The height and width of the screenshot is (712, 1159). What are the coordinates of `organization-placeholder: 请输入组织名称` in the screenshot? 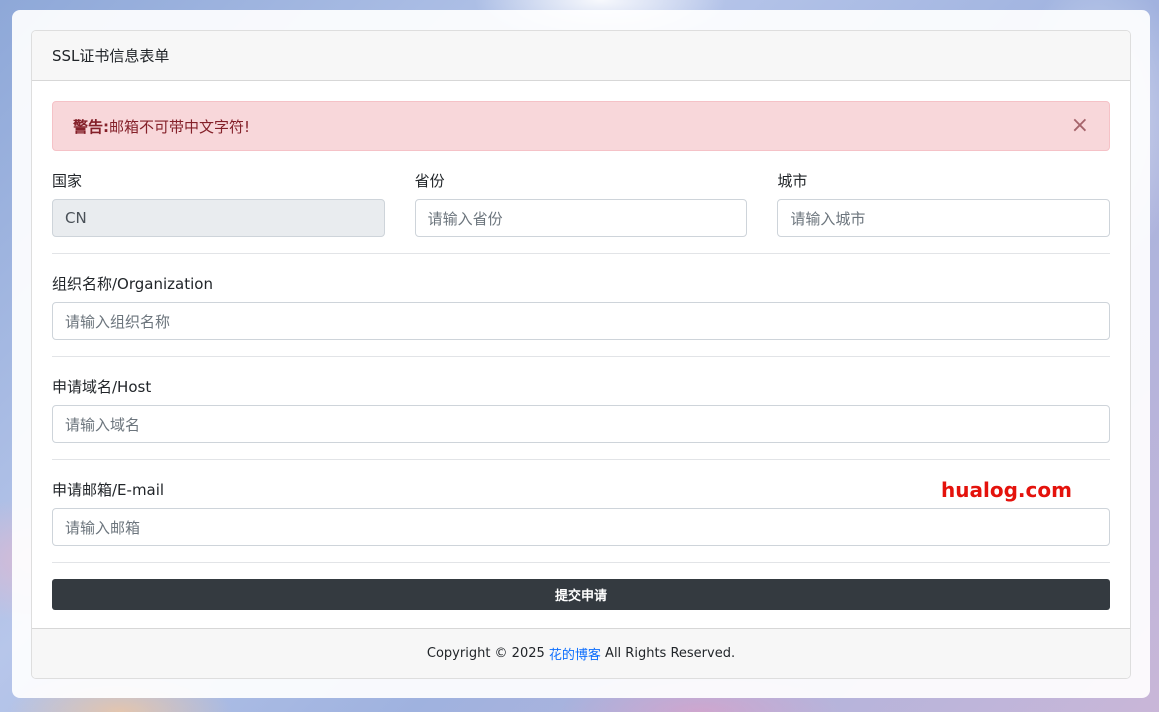 It's located at (118, 321).